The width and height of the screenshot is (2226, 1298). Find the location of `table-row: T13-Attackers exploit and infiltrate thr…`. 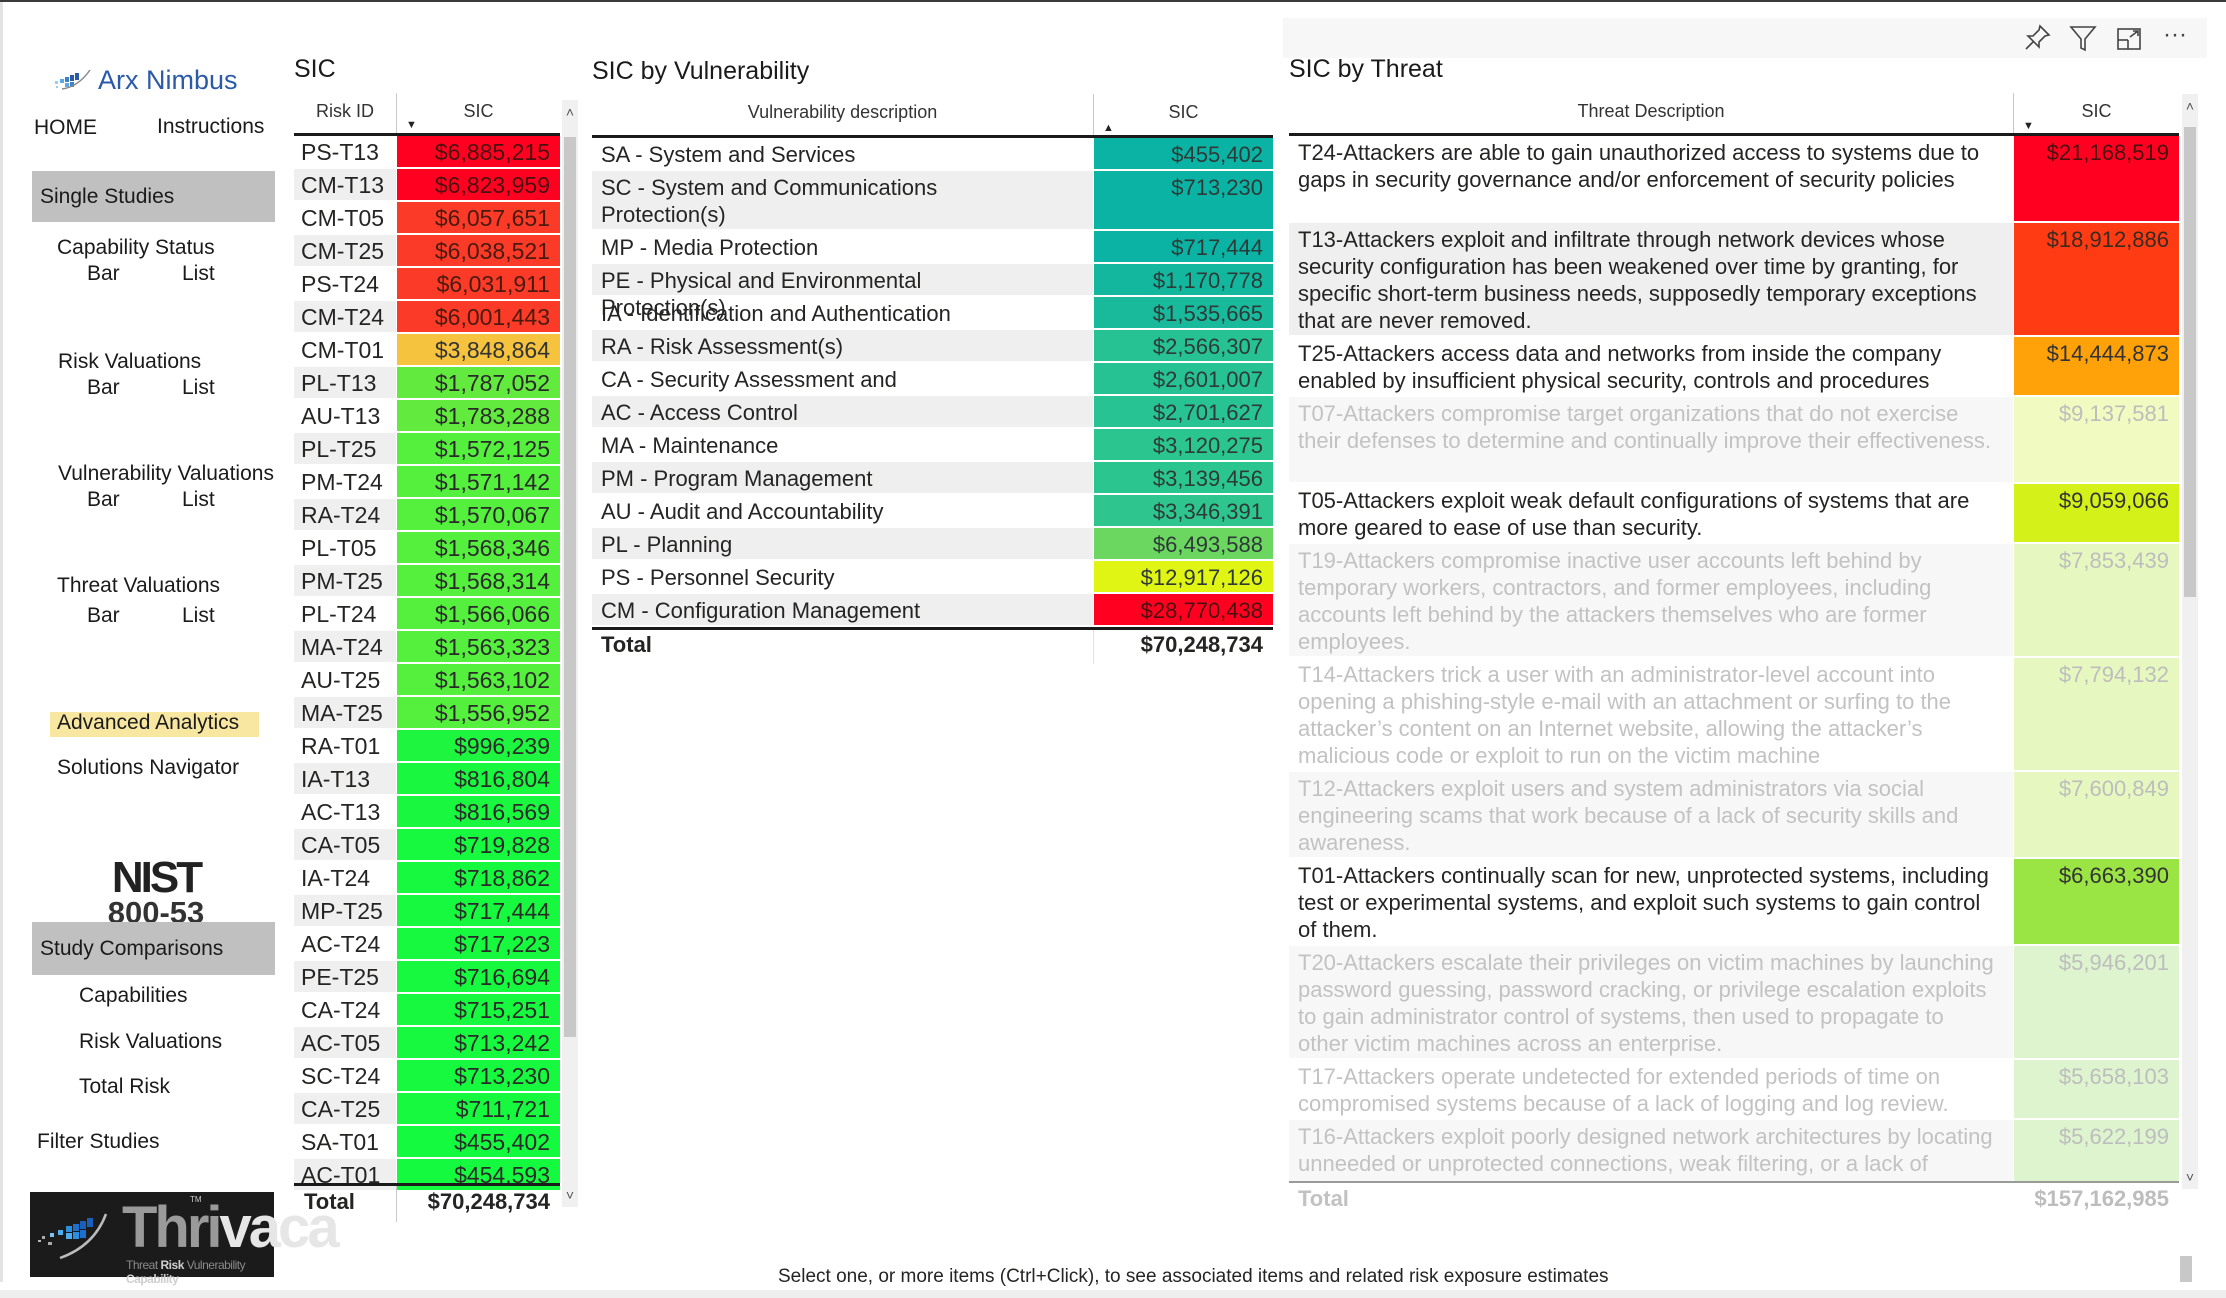

table-row: T13-Attackers exploit and infiltrate thr… is located at coordinates (1734, 280).